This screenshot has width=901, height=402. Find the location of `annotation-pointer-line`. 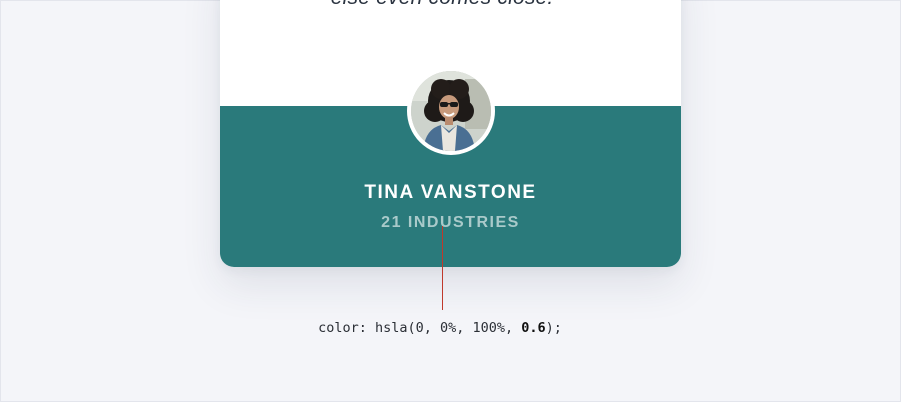

annotation-pointer-line is located at coordinates (442, 268).